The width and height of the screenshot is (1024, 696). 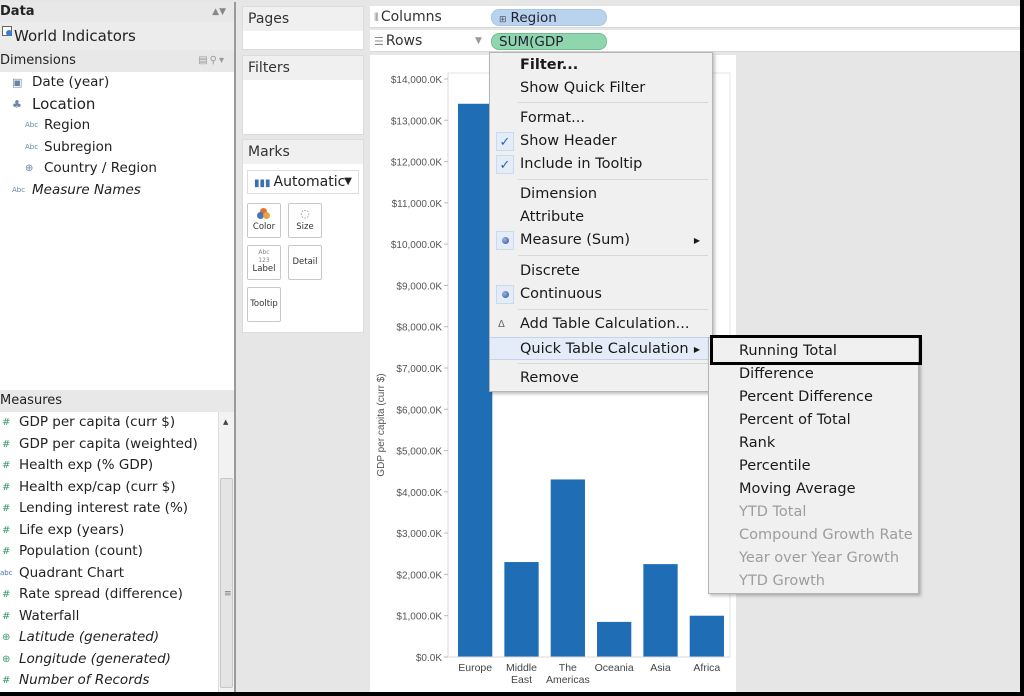 What do you see at coordinates (660, 668) in the screenshot?
I see `x-category-label: Asia` at bounding box center [660, 668].